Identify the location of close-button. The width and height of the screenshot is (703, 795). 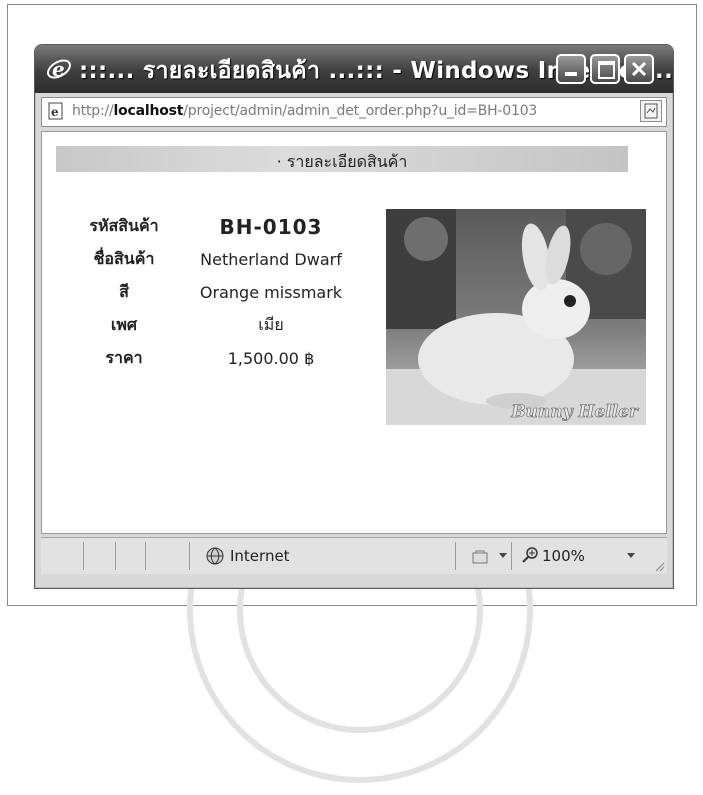
(639, 69).